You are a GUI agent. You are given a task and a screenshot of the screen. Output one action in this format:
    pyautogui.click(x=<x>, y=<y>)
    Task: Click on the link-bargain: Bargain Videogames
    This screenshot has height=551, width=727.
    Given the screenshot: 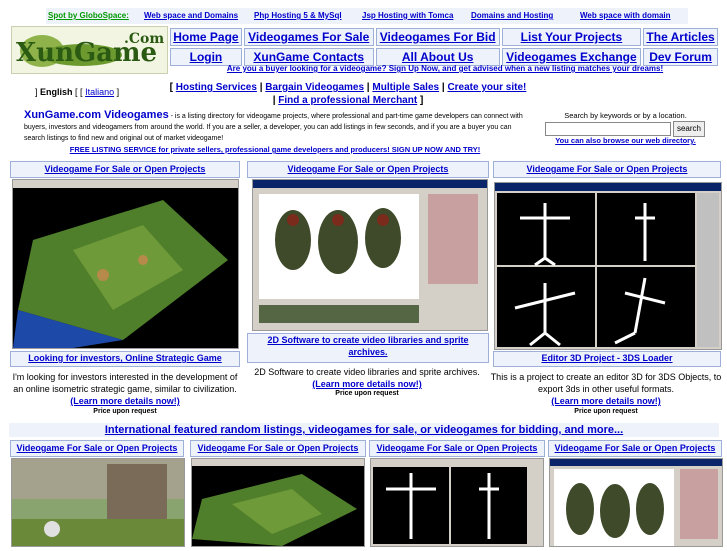 What is the action you would take?
    pyautogui.click(x=314, y=87)
    